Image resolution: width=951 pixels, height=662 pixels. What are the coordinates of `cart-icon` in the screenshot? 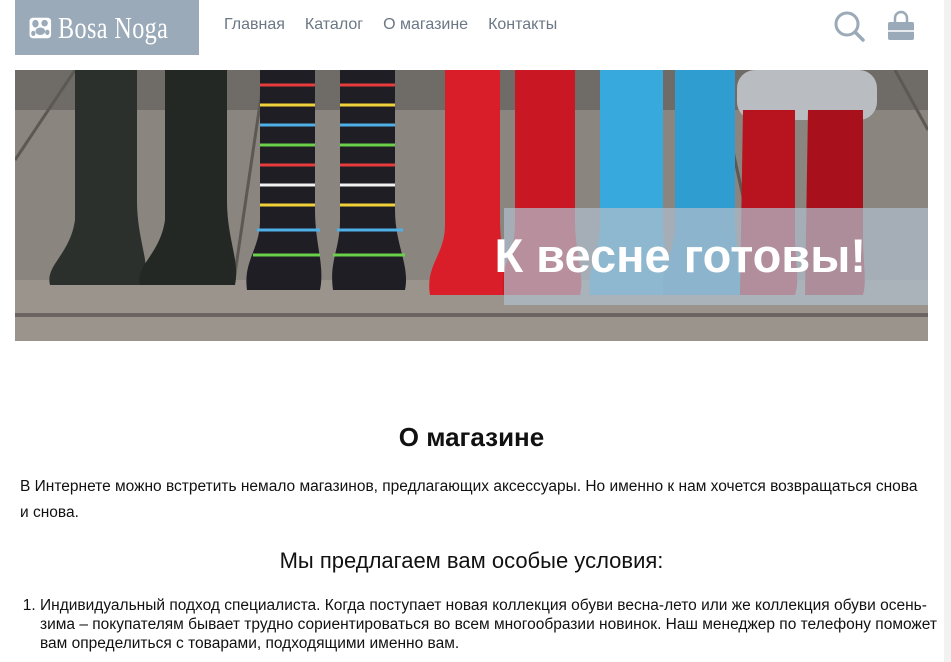 It's located at (901, 26).